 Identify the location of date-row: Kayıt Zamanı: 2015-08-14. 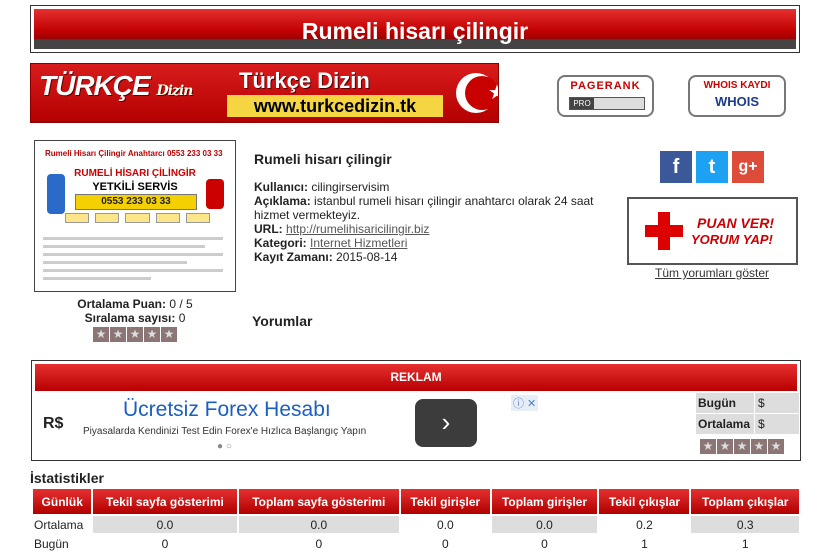
(434, 257).